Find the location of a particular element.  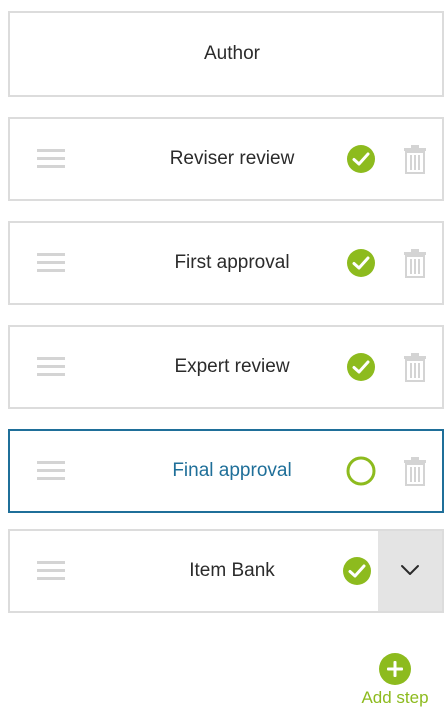

add-step-label: Add step is located at coordinates (395, 697).